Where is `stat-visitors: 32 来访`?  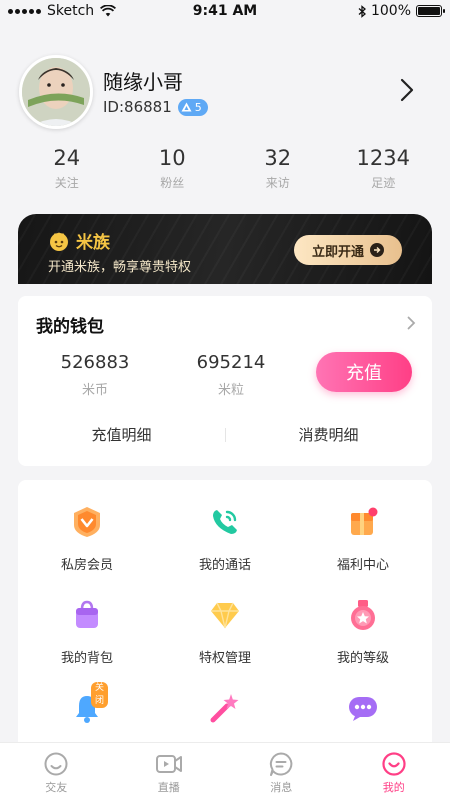
stat-visitors: 32 来访 is located at coordinates (278, 171).